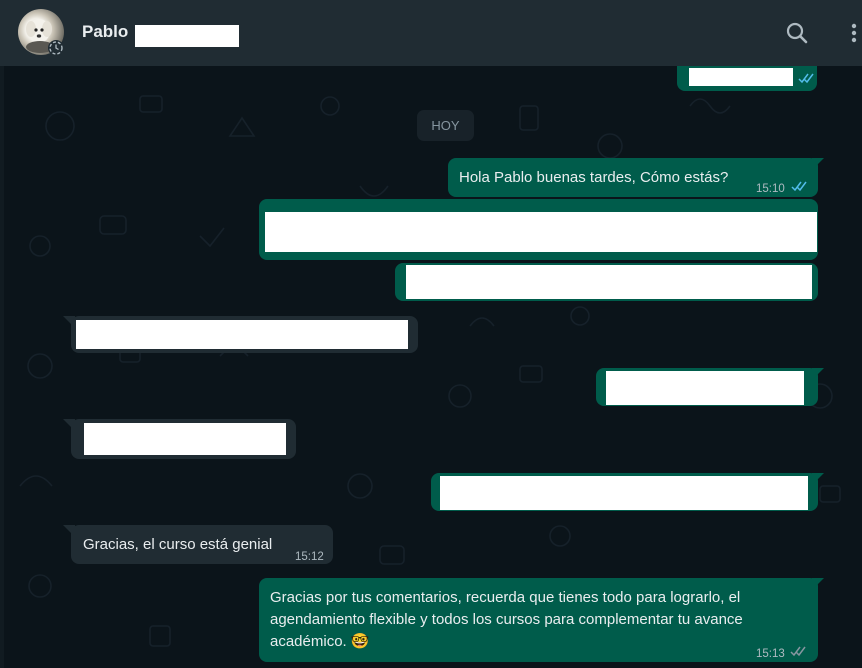 Image resolution: width=862 pixels, height=668 pixels. Describe the element at coordinates (2, 367) in the screenshot. I see `pane-divider` at that location.